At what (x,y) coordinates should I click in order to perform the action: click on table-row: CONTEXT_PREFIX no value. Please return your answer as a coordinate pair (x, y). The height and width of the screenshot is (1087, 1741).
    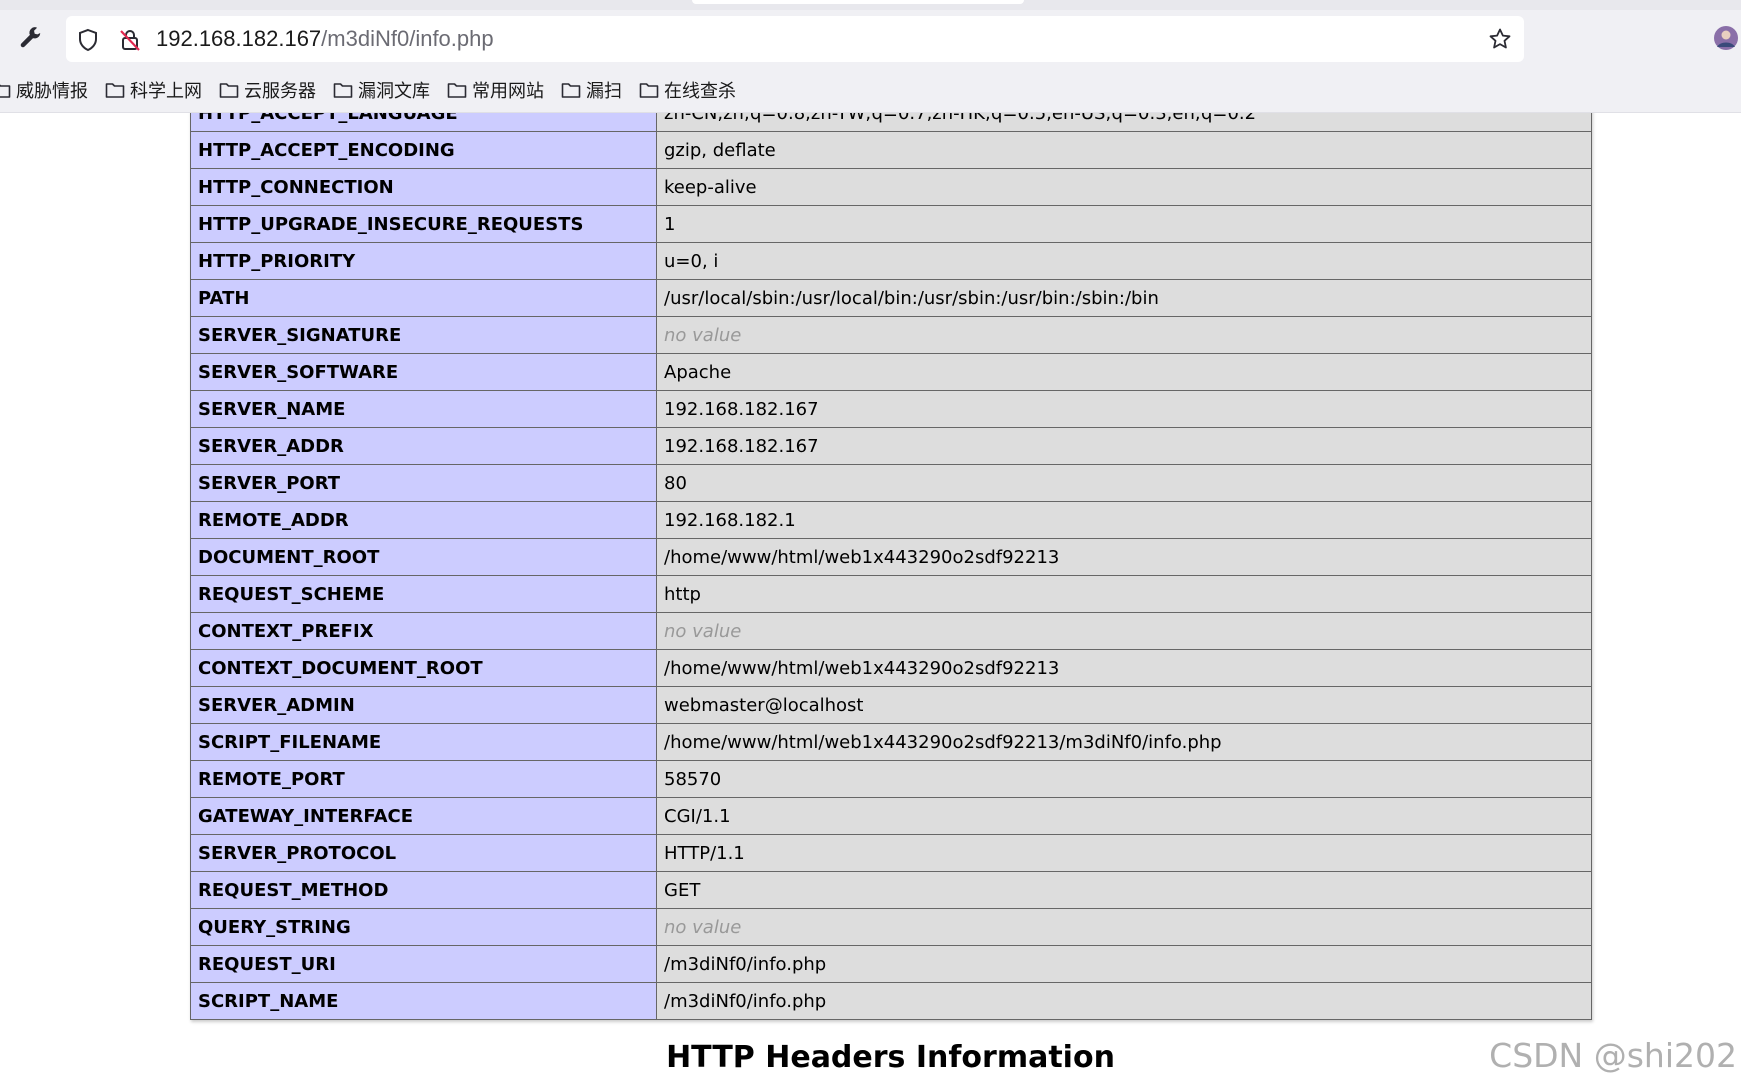
    Looking at the image, I should click on (891, 631).